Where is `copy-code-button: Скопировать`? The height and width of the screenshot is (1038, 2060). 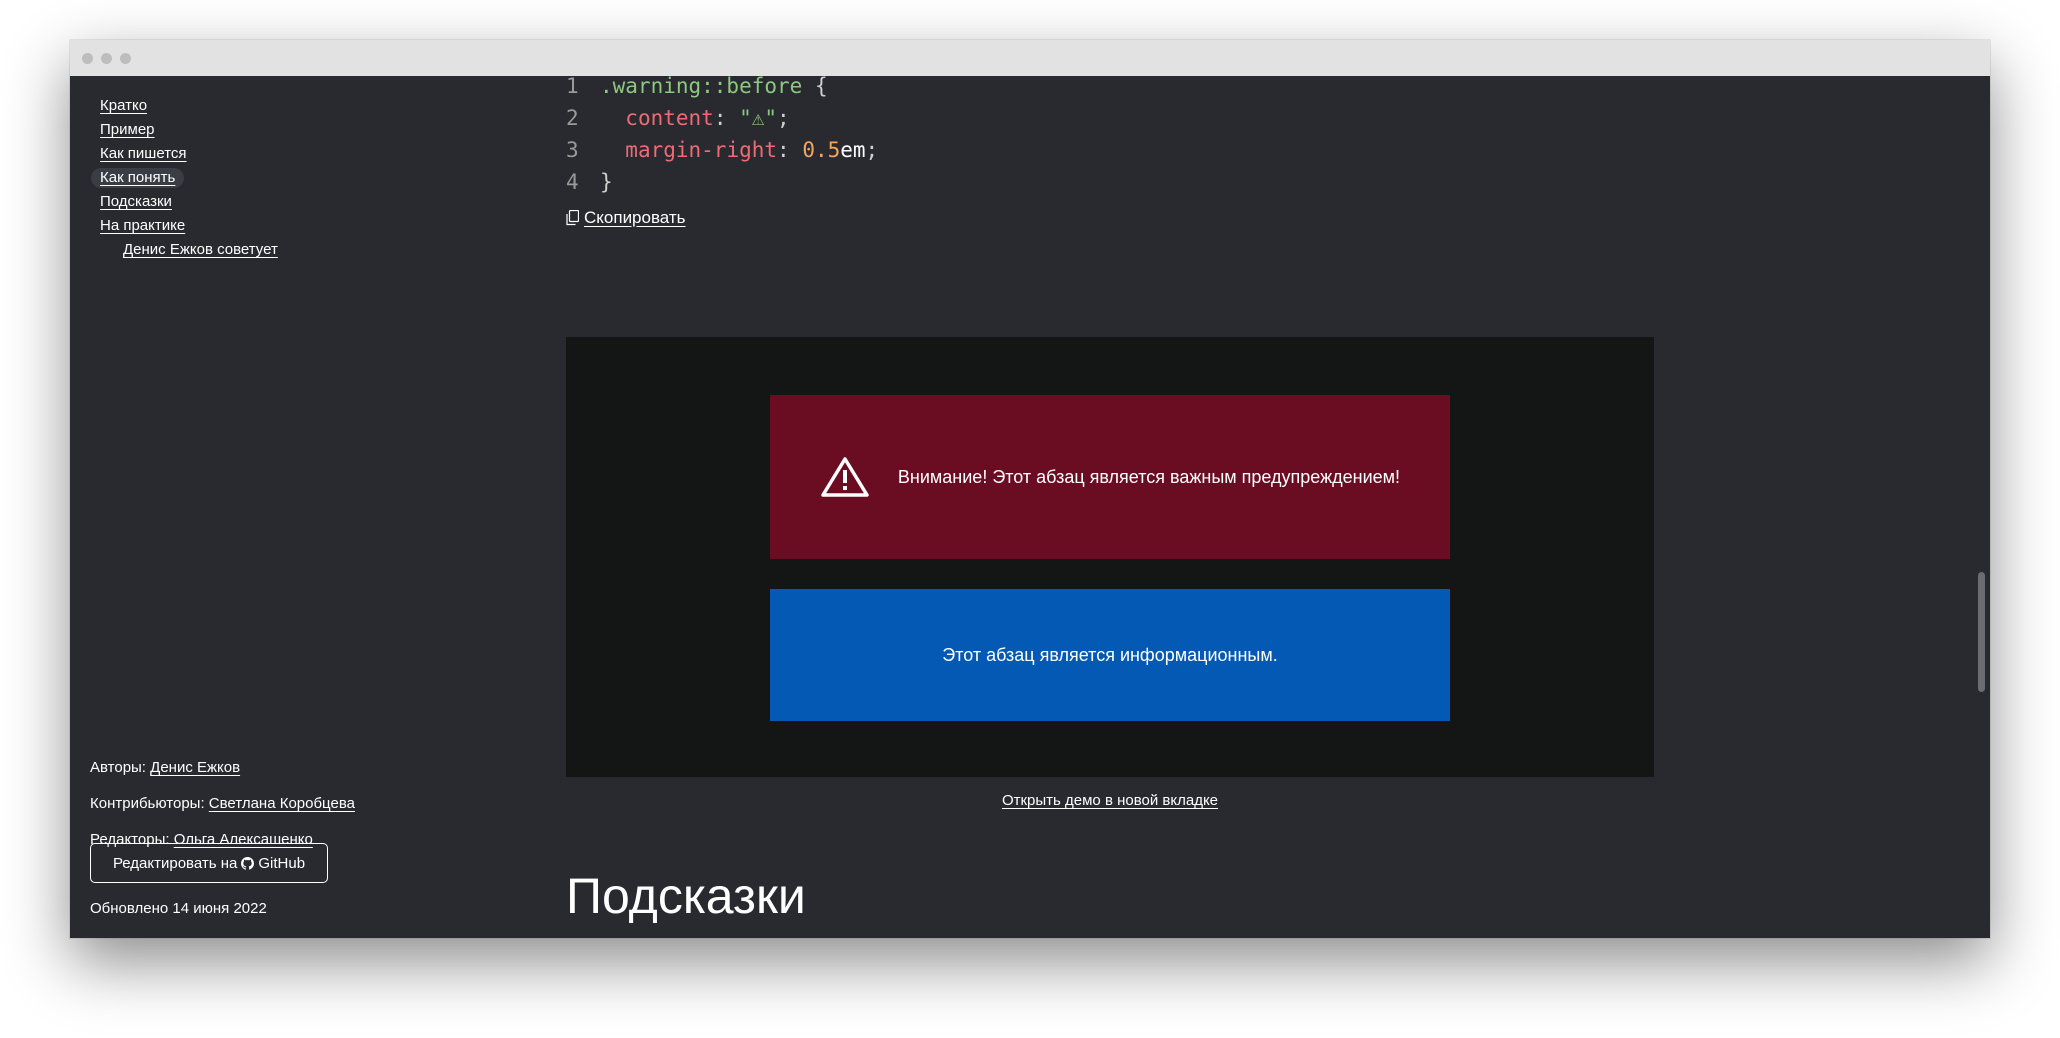 copy-code-button: Скопировать is located at coordinates (626, 218).